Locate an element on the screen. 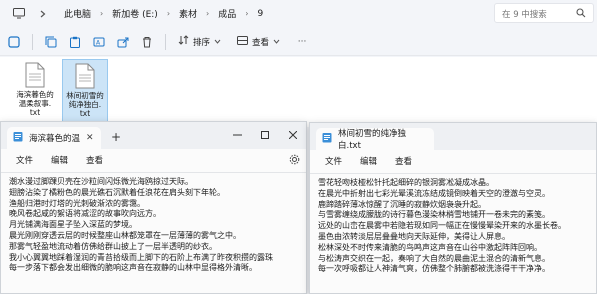 Image resolution: width=597 pixels, height=294 pixels. breadcrumb-item-finished: 成品 is located at coordinates (227, 13).